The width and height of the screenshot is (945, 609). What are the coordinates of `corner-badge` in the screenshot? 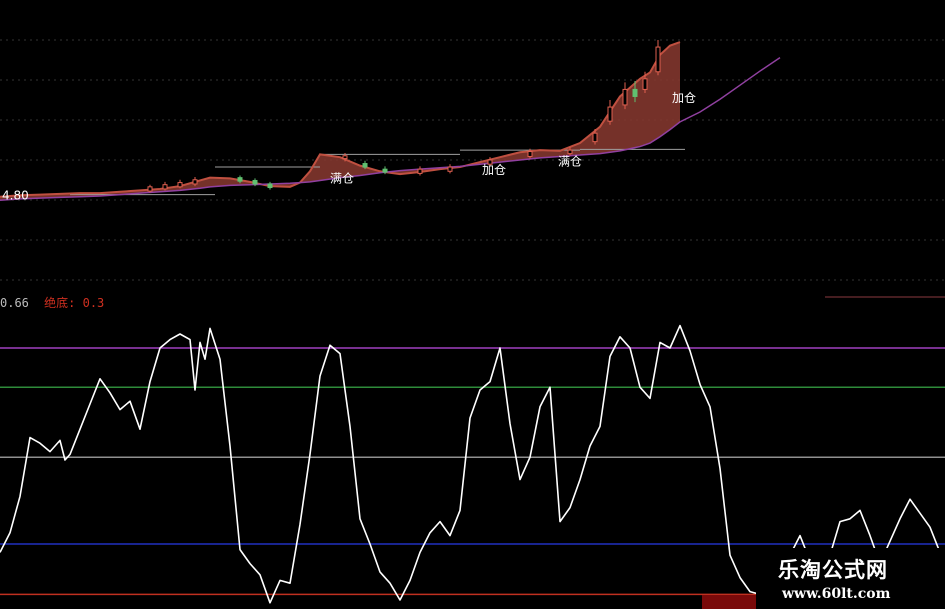 It's located at (729, 602).